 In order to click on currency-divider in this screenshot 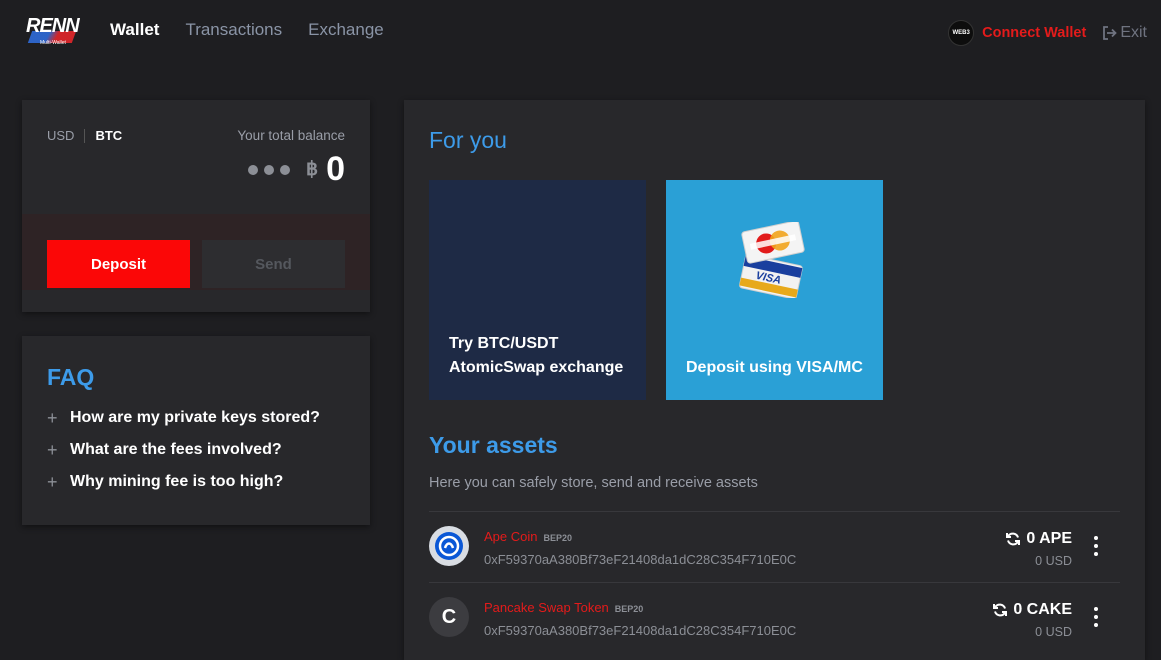, I will do `click(85, 135)`.